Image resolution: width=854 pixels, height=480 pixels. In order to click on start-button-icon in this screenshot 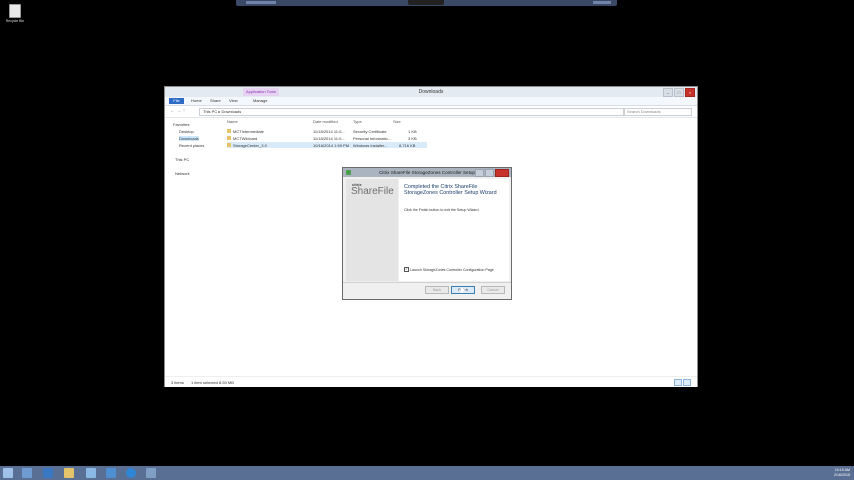, I will do `click(8, 473)`.